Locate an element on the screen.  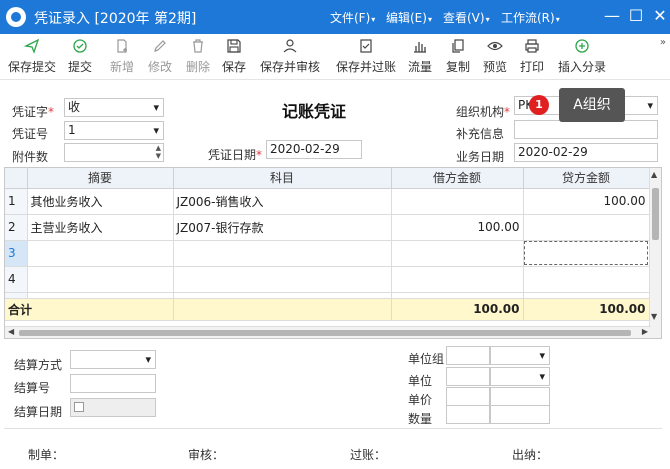
voucher-word-select: 收 is located at coordinates (114, 107).